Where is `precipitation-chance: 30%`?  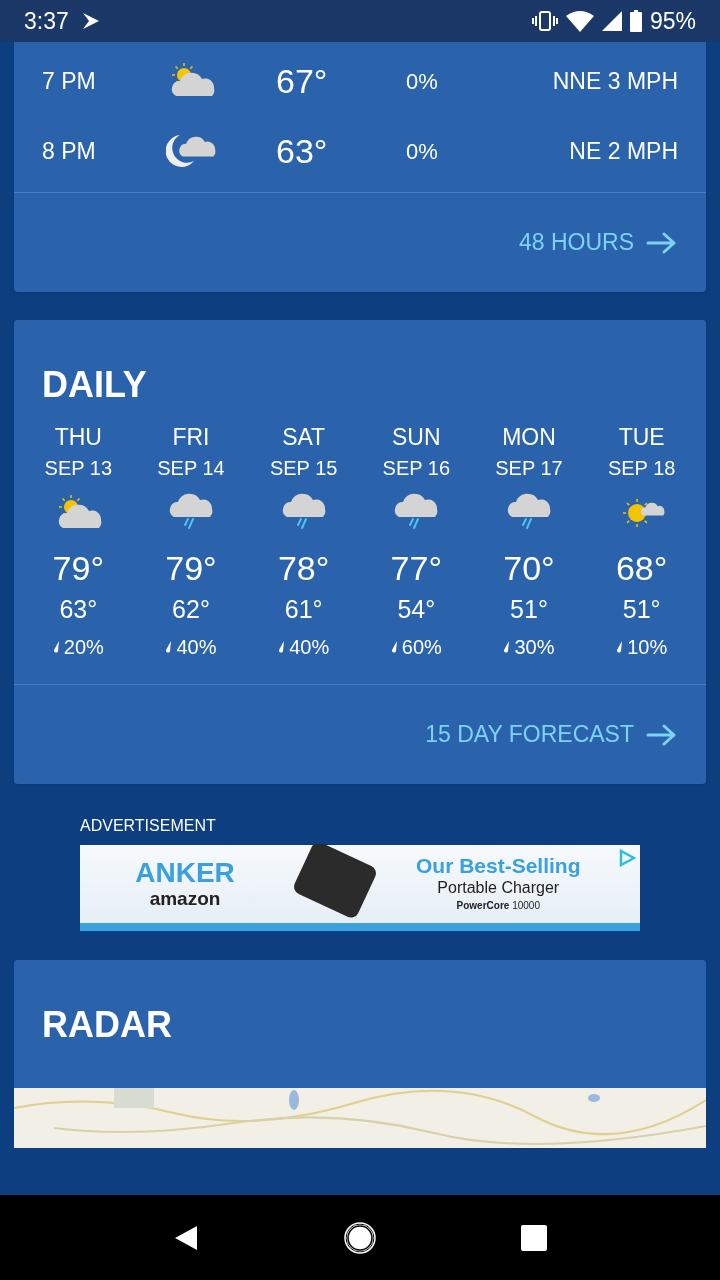
precipitation-chance: 30% is located at coordinates (534, 647).